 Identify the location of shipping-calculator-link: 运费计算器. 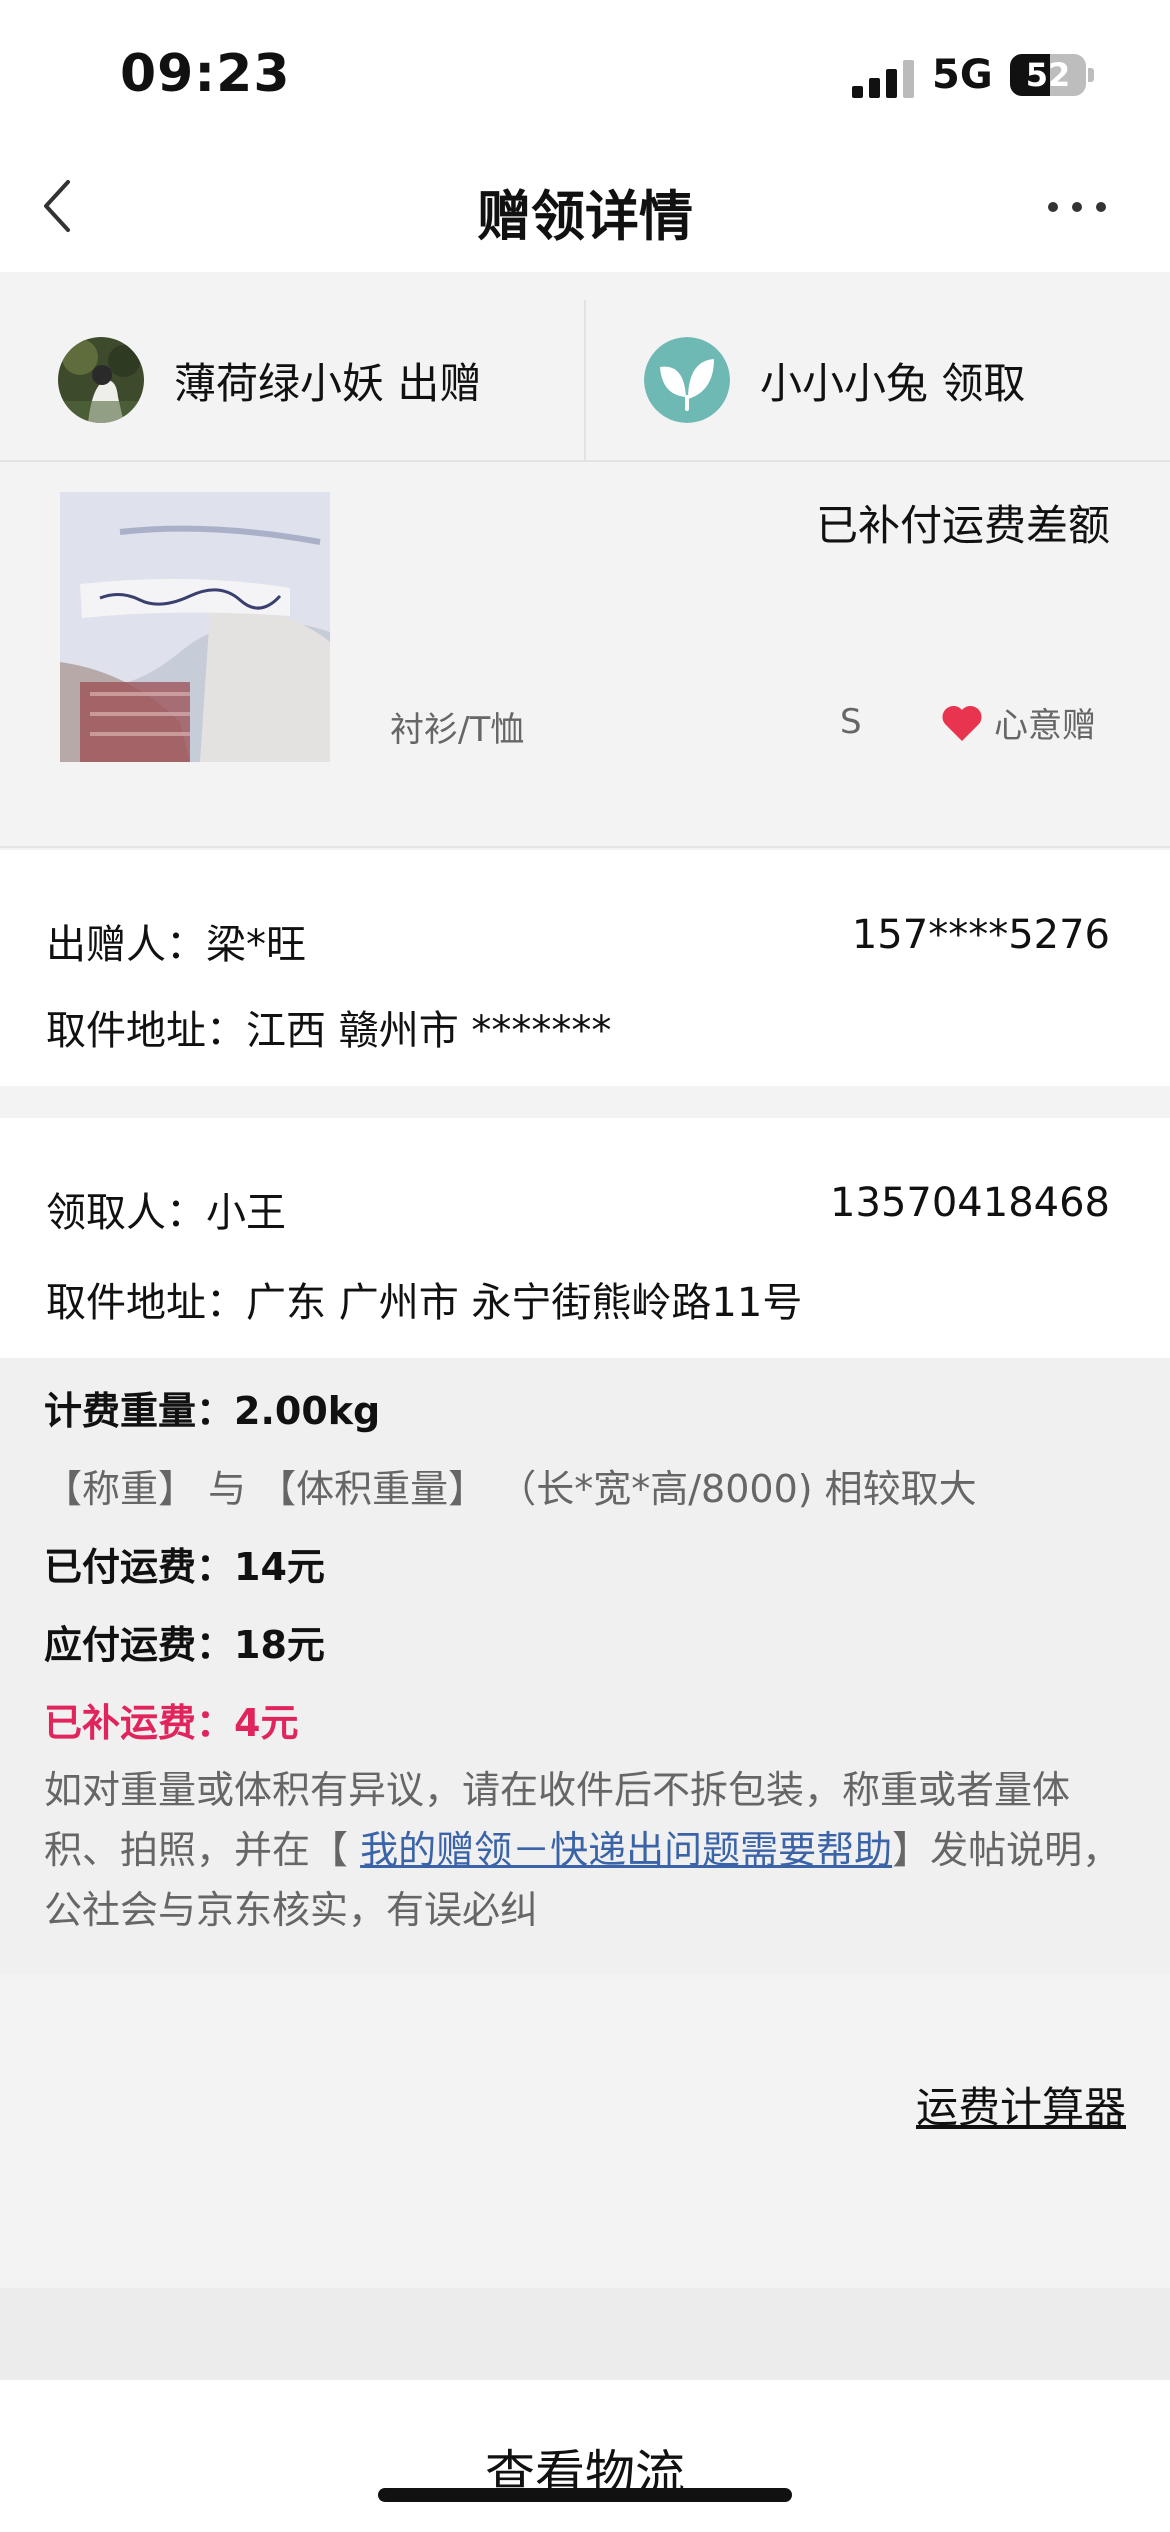
(1021, 2104).